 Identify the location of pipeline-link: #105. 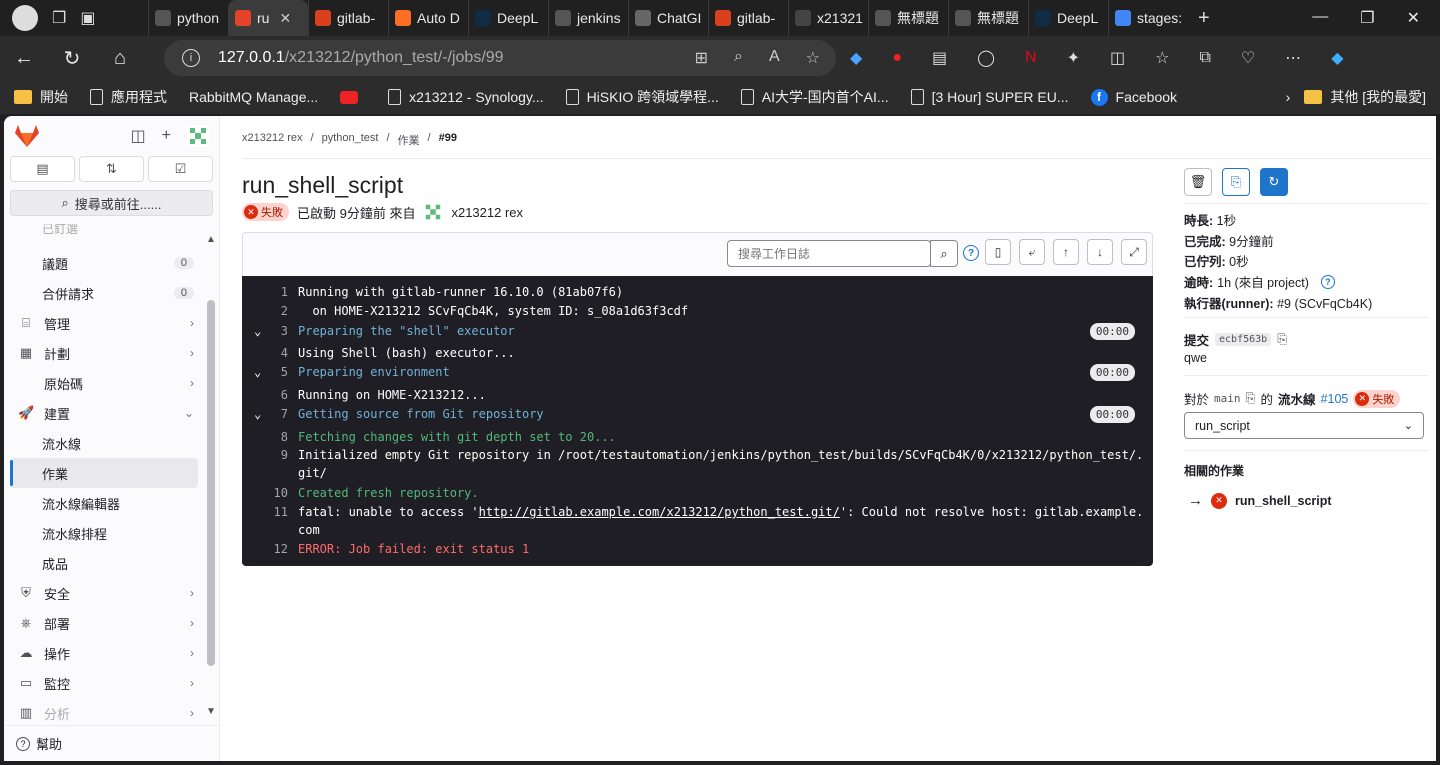
(1335, 399).